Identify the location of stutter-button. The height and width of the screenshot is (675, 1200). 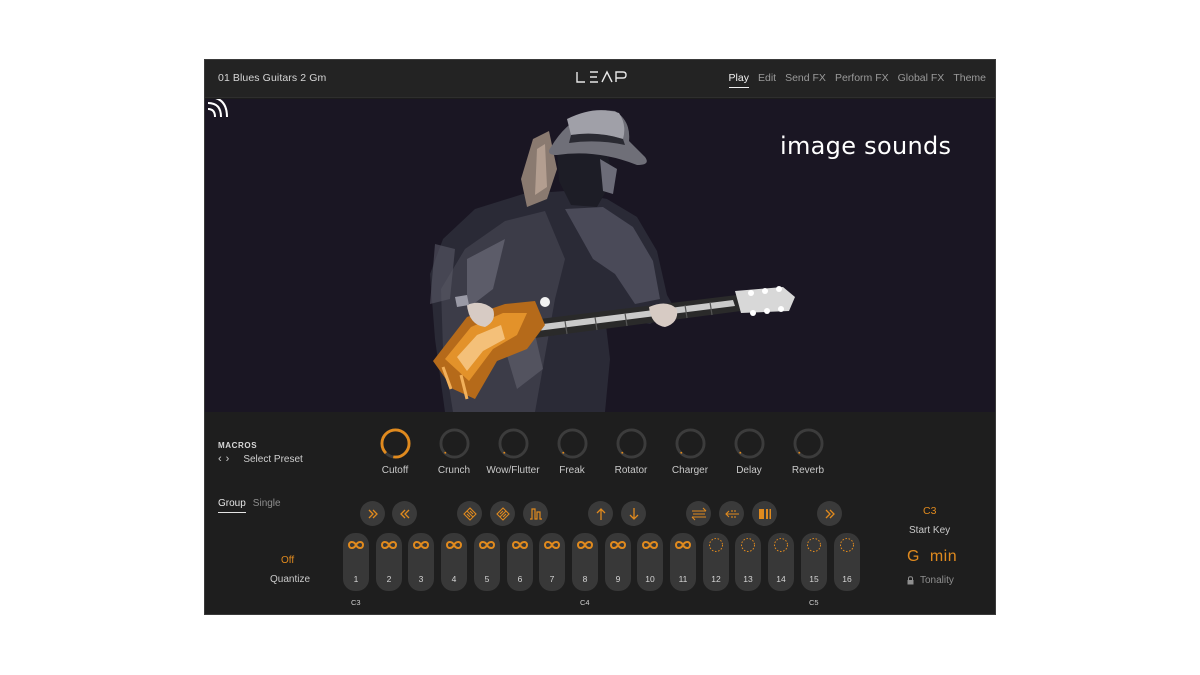
(764, 513).